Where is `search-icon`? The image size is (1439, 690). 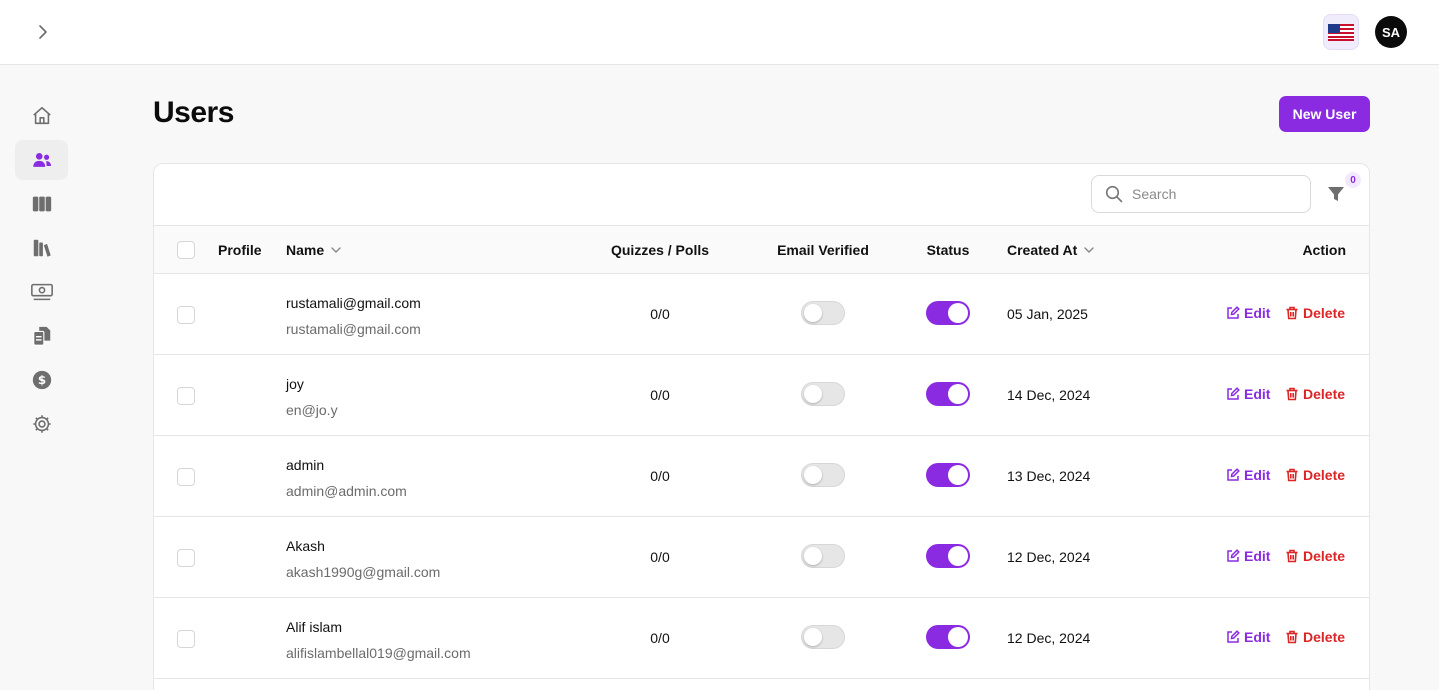
search-icon is located at coordinates (1114, 194).